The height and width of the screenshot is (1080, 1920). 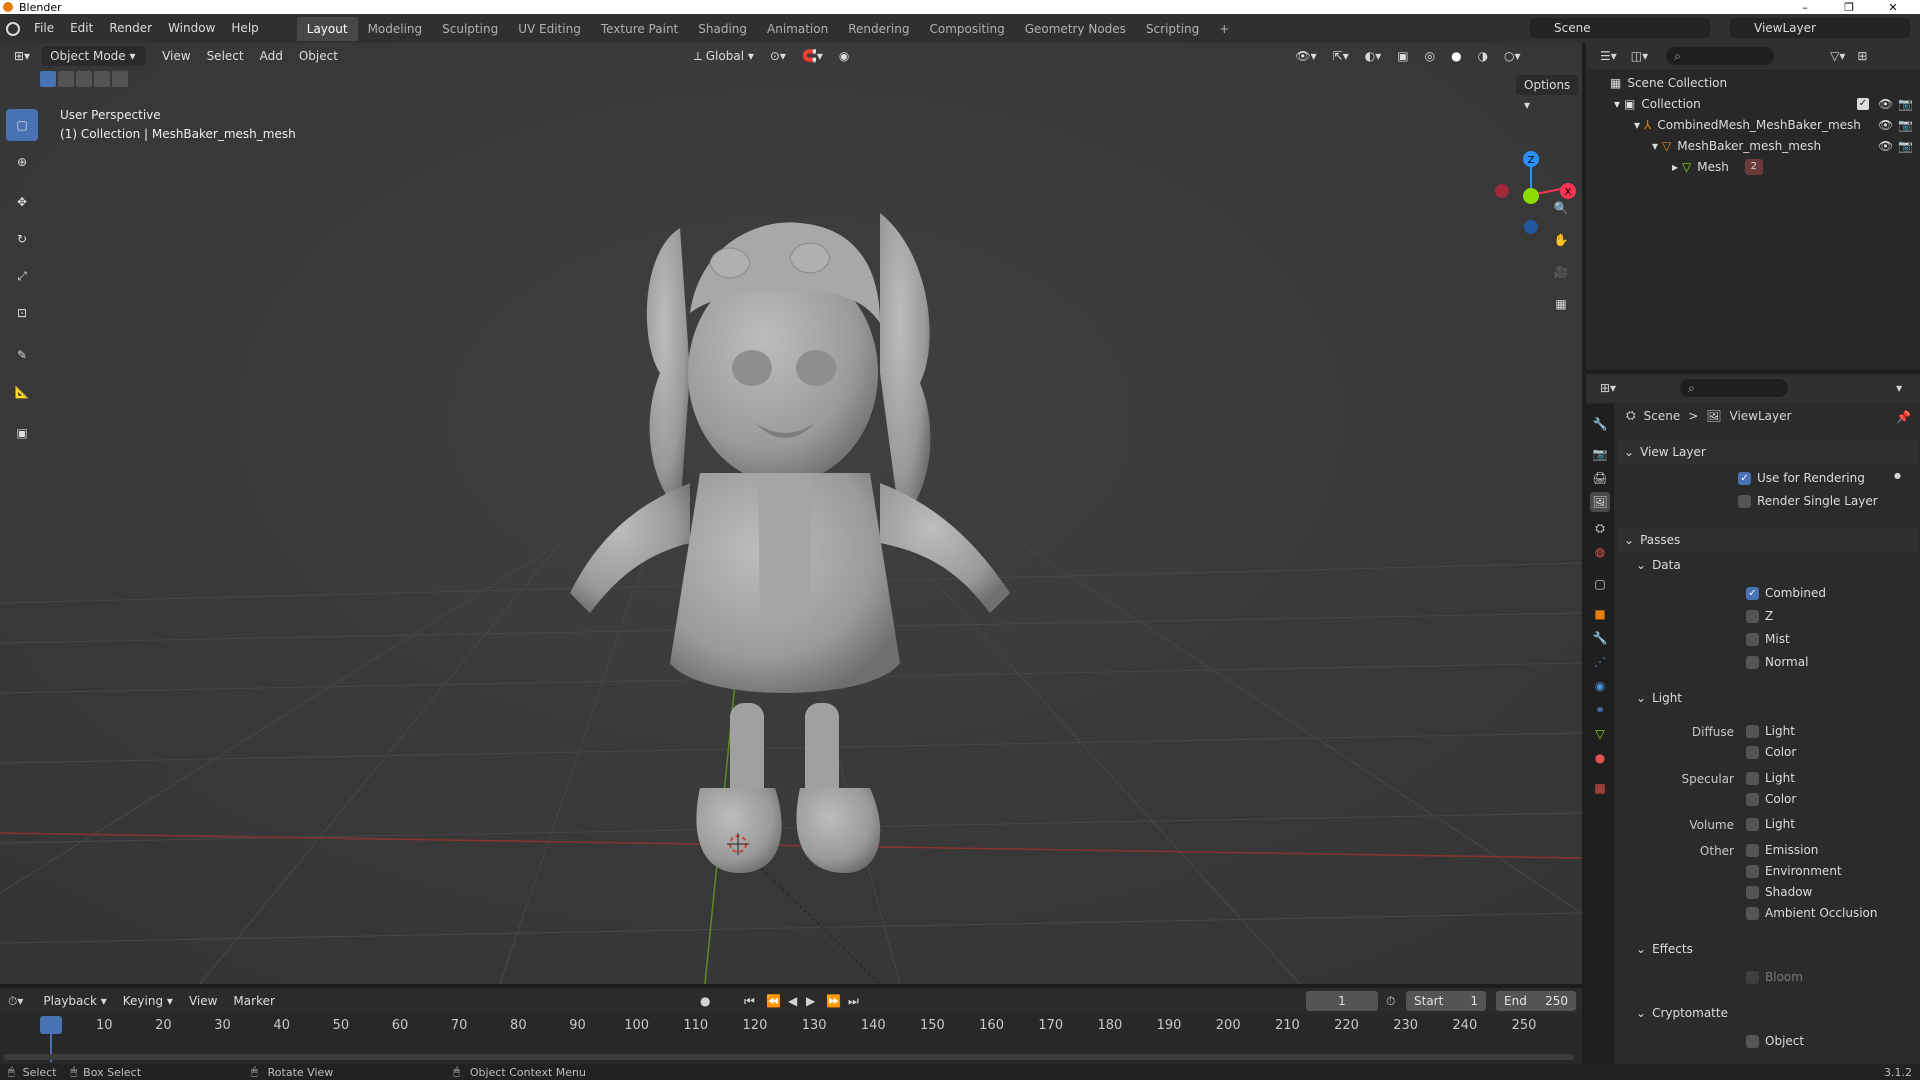 I want to click on pass-z-checkbox: Z, so click(x=1759, y=616).